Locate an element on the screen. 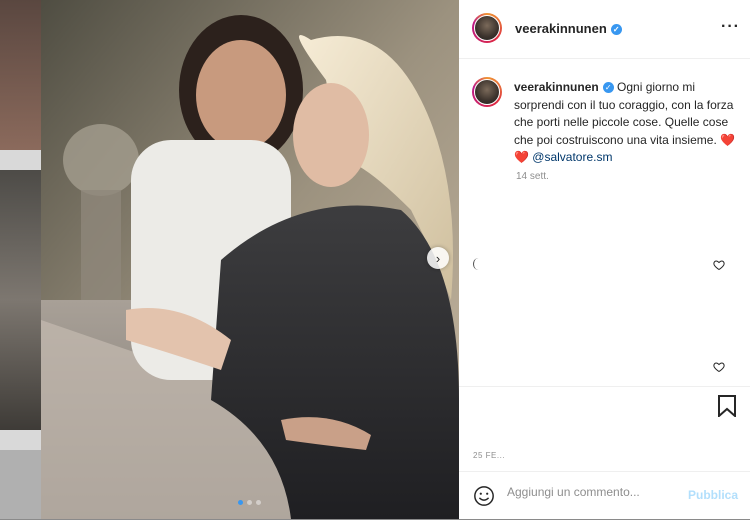 This screenshot has height=520, width=750. emoji-icon is located at coordinates (484, 496).